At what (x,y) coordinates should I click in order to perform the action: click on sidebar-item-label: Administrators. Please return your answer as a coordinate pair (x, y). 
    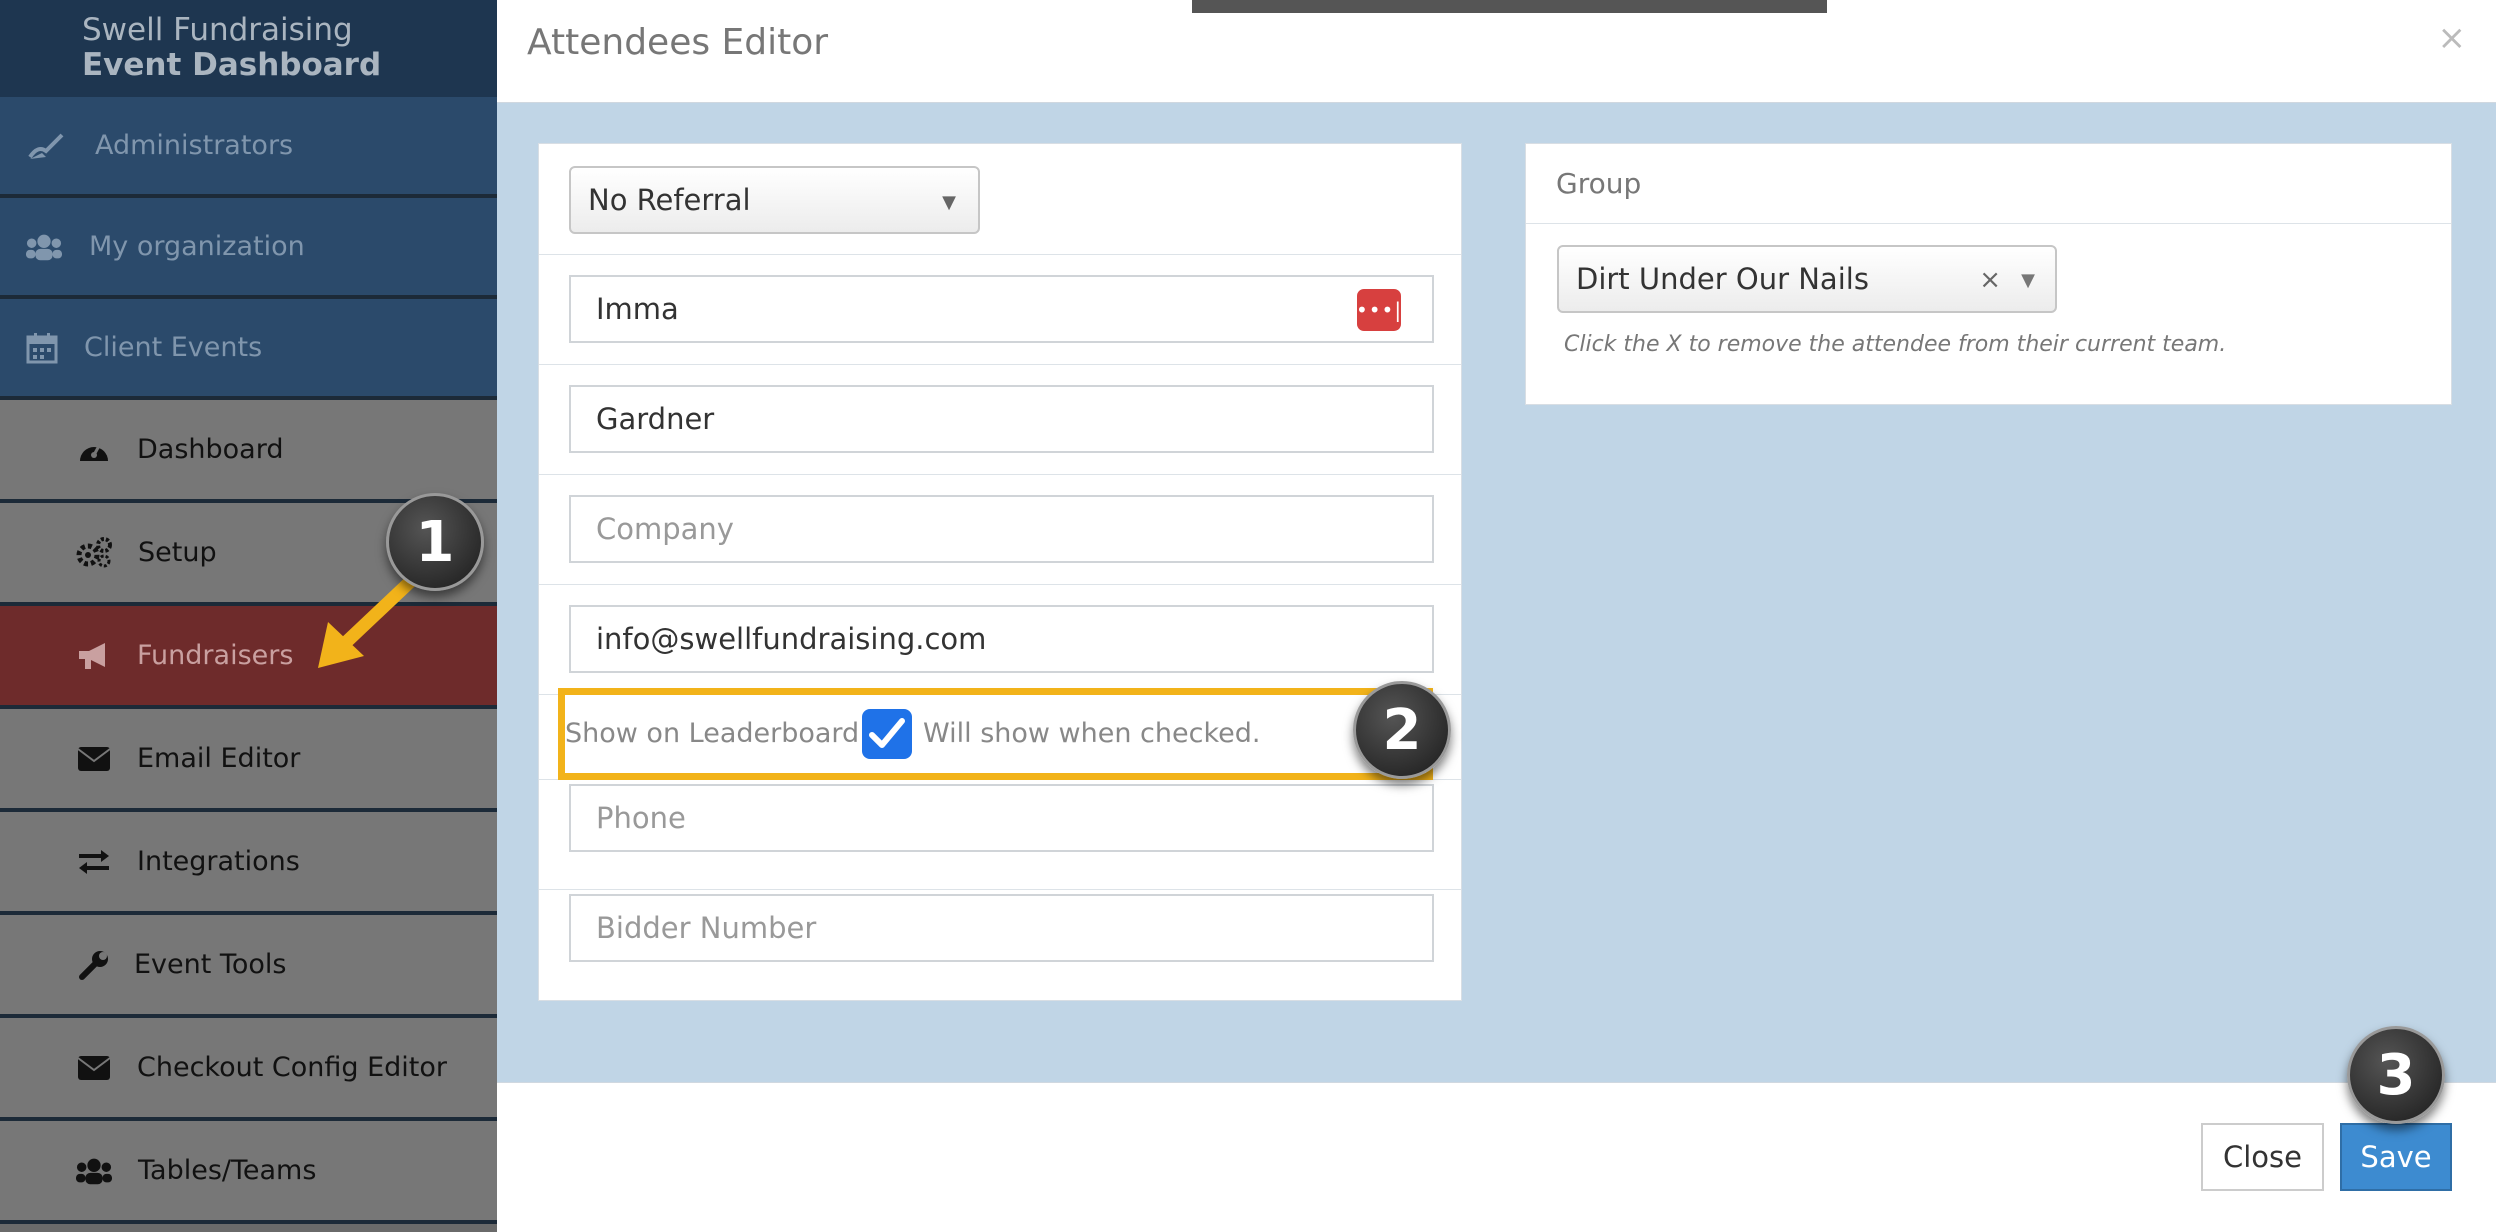
    Looking at the image, I should click on (194, 145).